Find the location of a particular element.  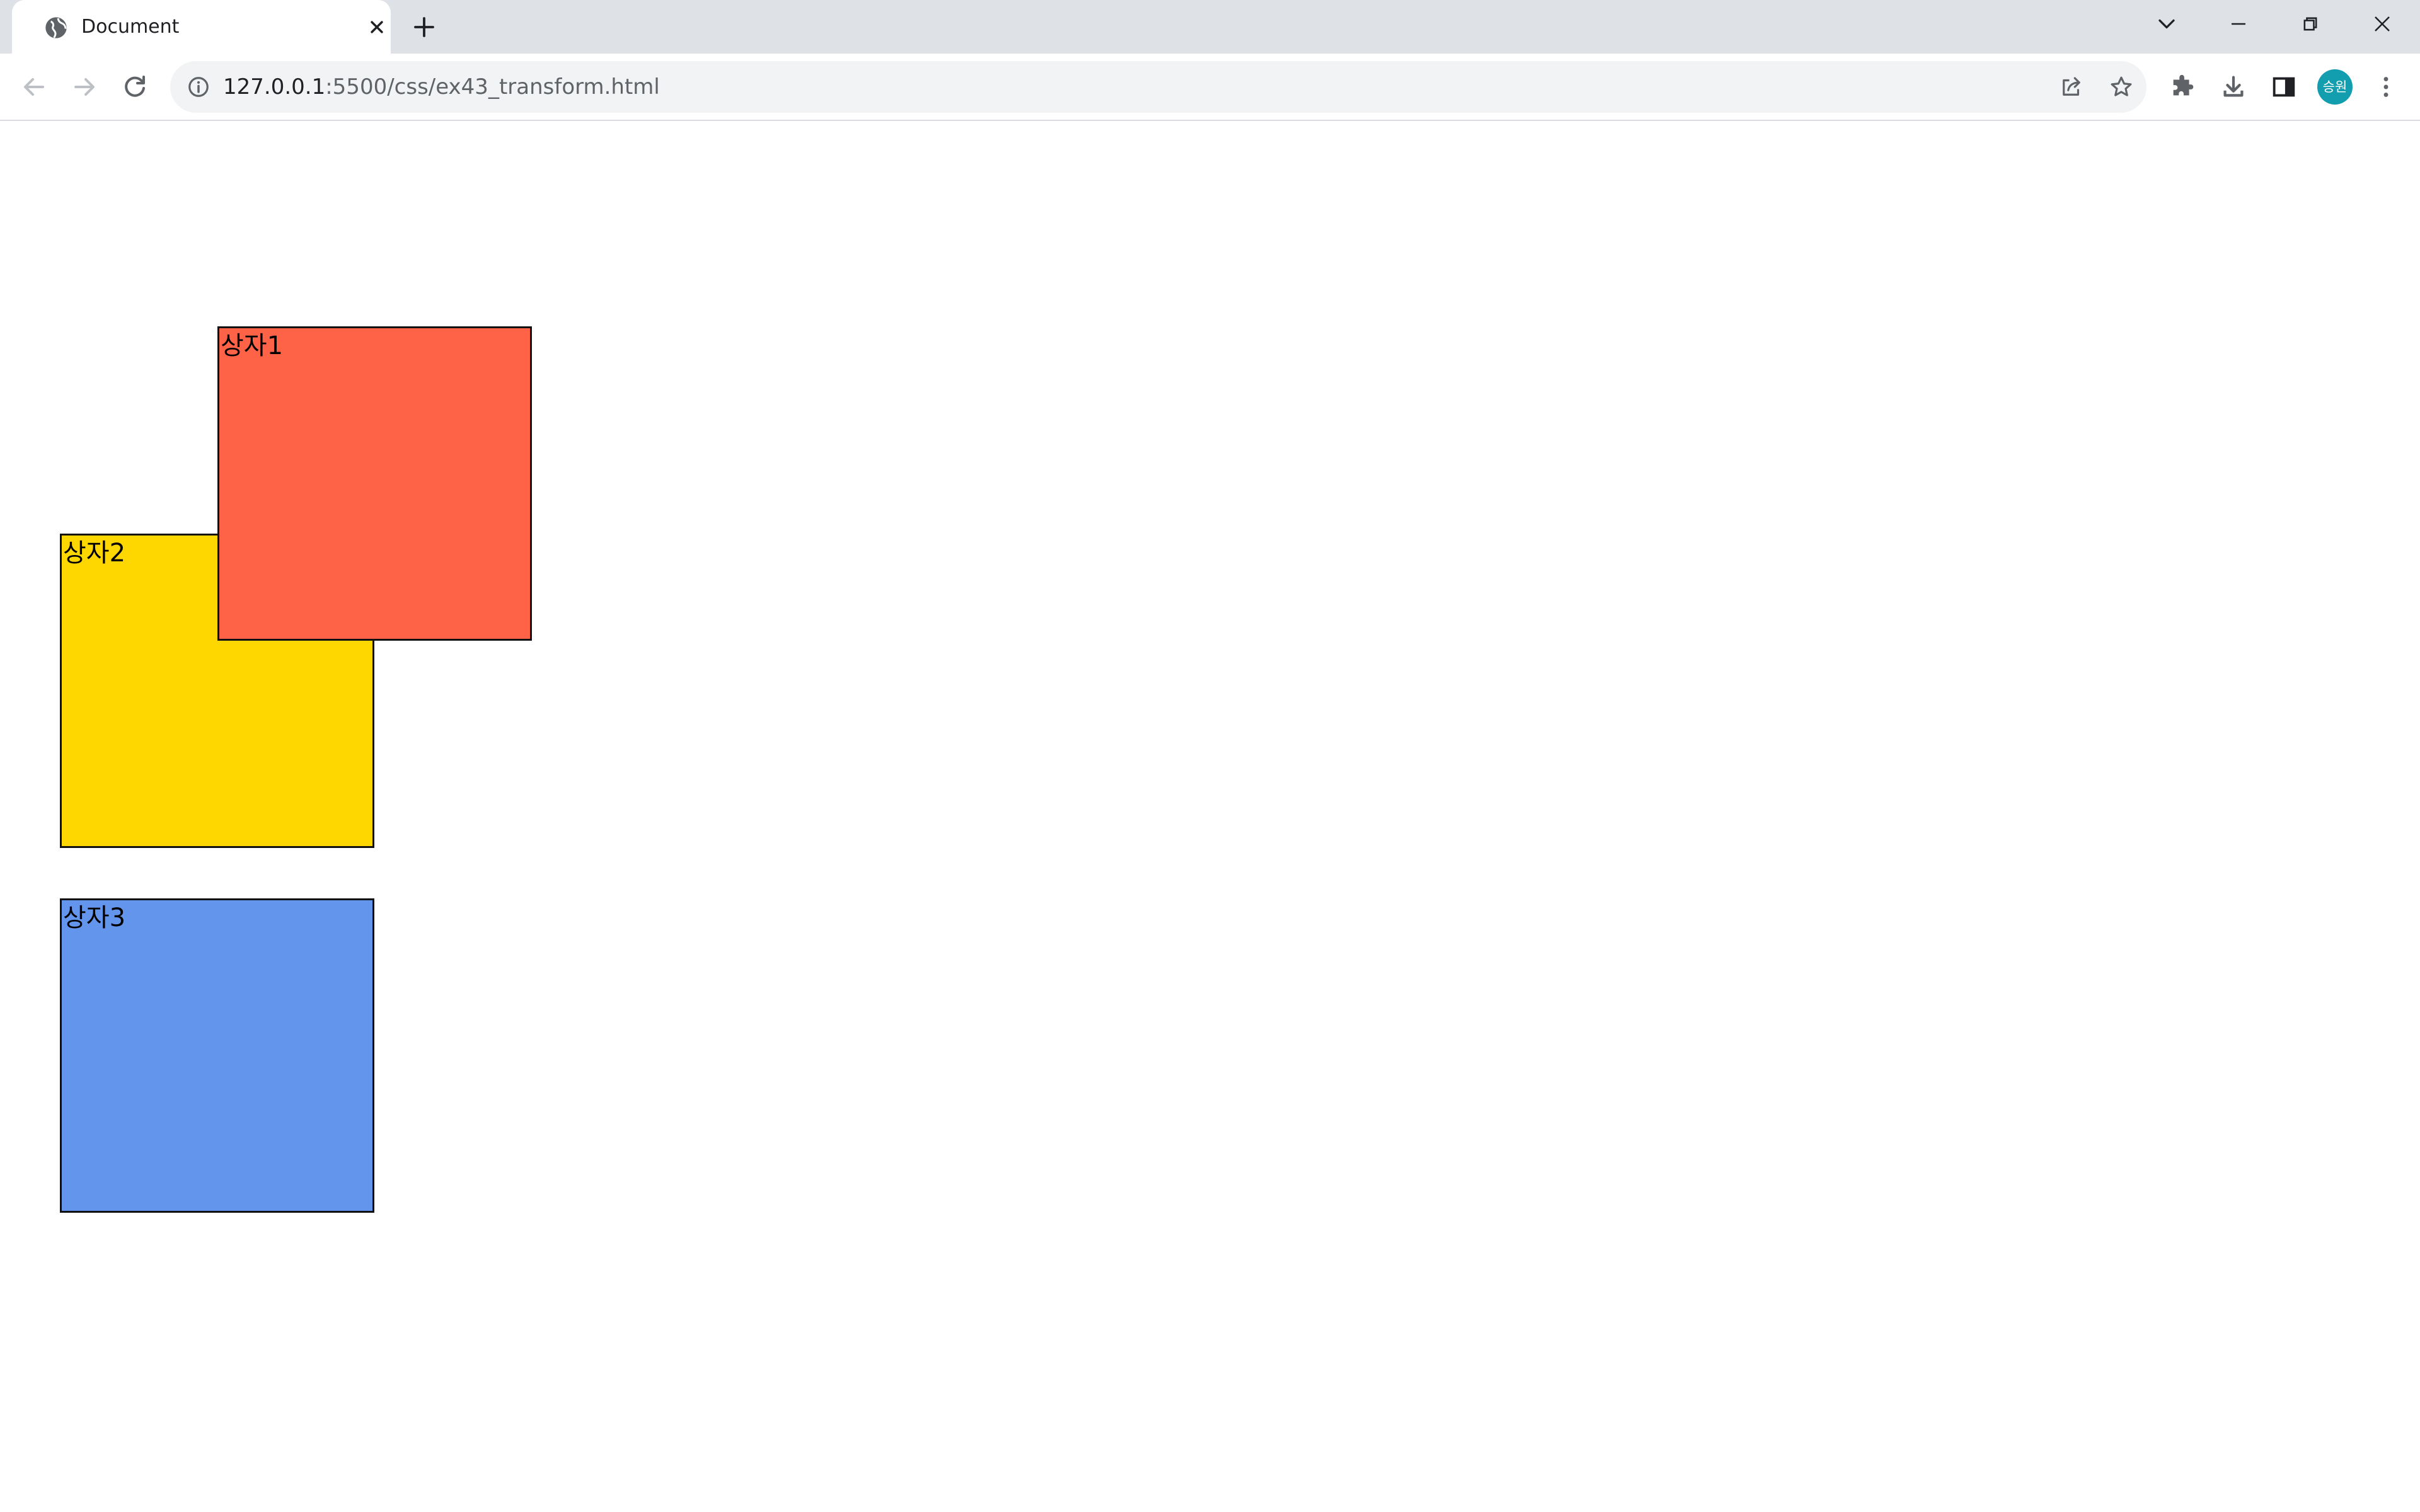

box-3-label: 상자3 is located at coordinates (94, 917).